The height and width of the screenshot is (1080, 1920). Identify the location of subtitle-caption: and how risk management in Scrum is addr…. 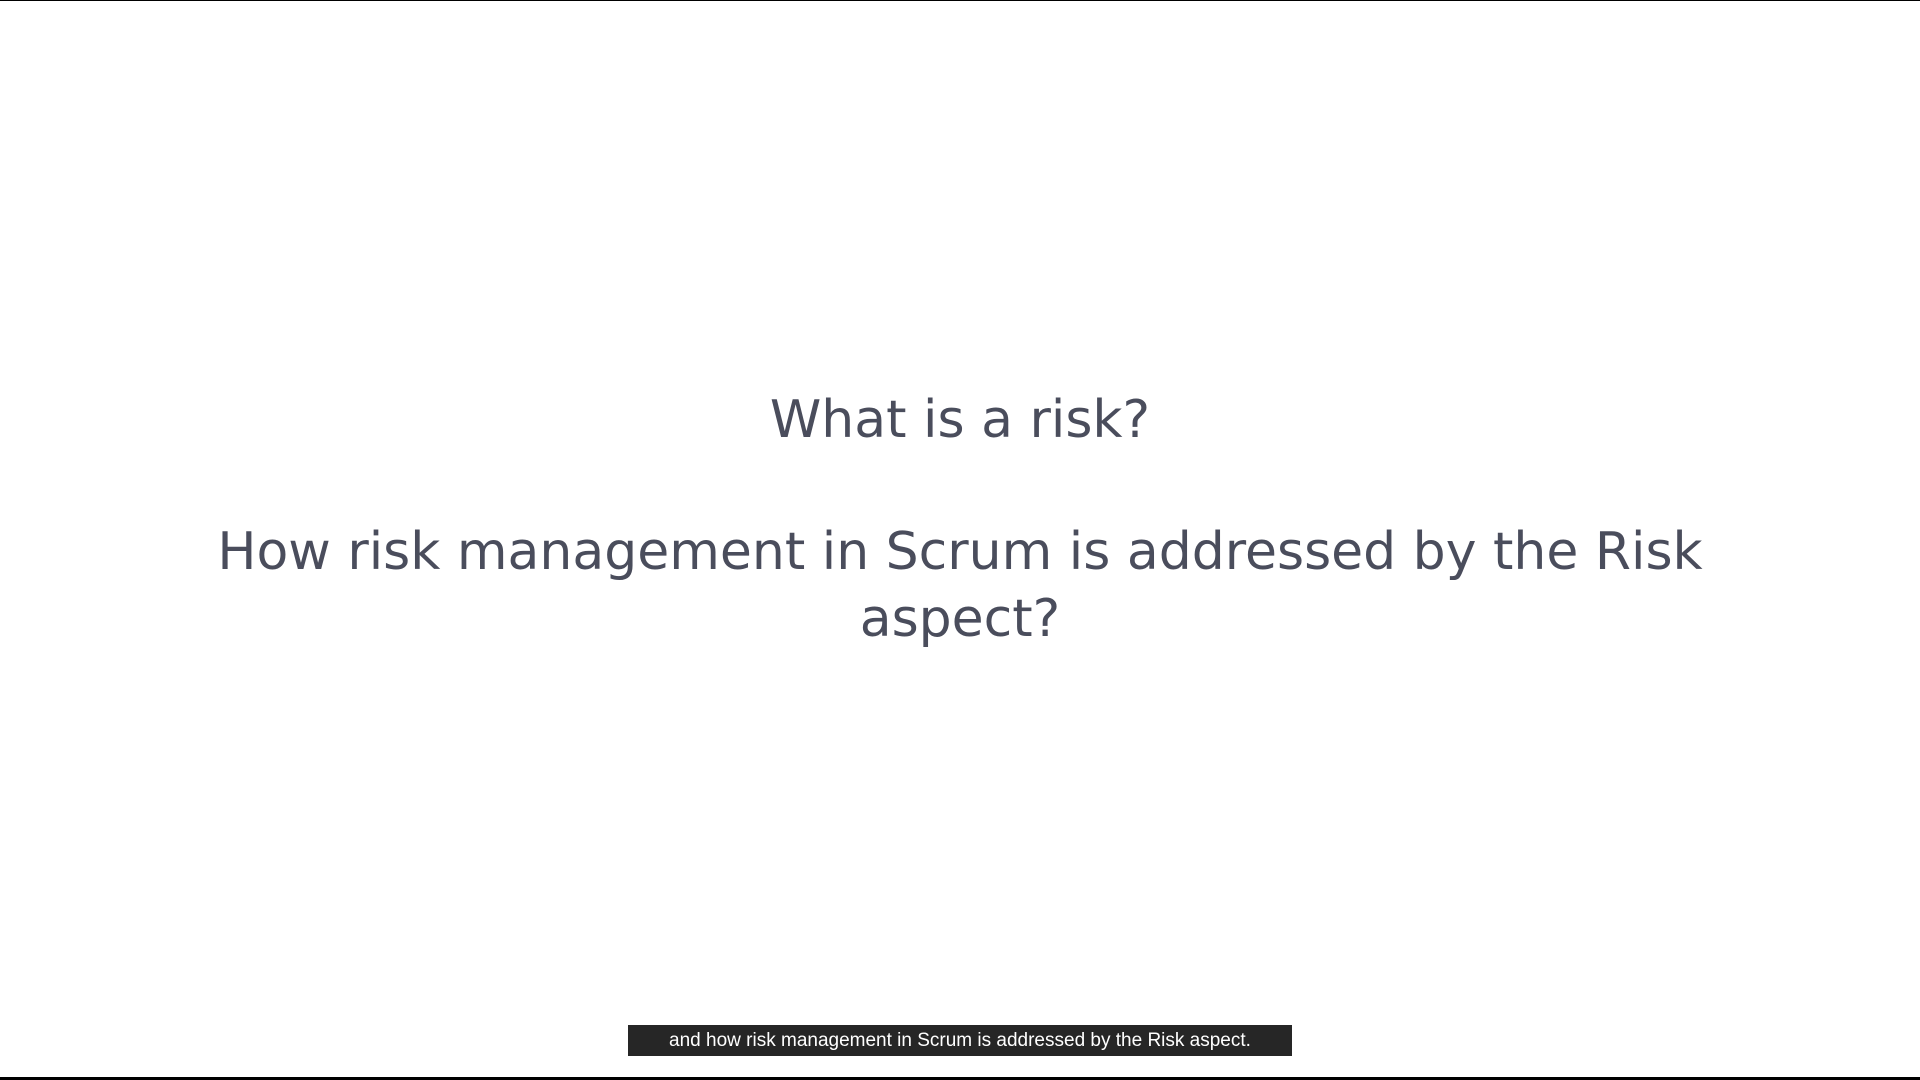
(960, 1040).